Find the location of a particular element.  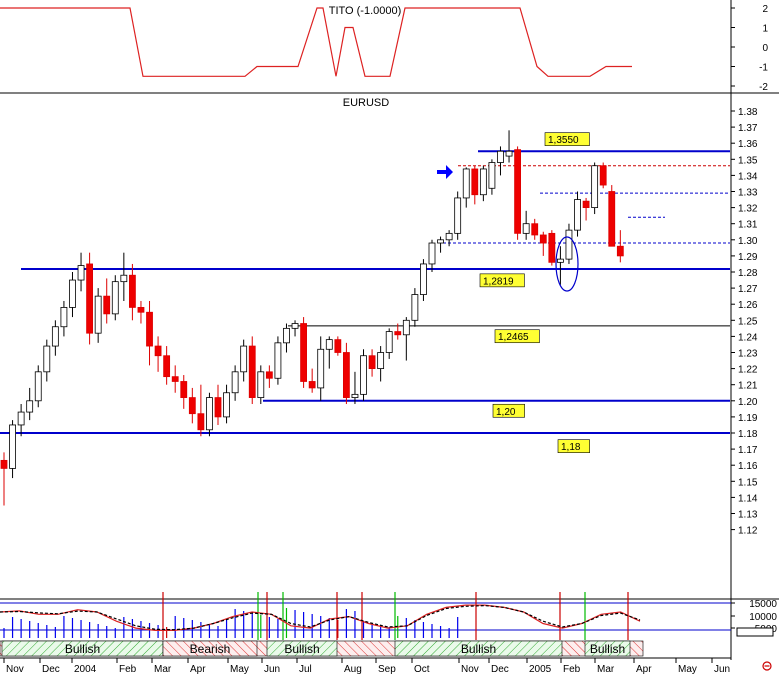

tito-tick-label: -2 is located at coordinates (763, 87).